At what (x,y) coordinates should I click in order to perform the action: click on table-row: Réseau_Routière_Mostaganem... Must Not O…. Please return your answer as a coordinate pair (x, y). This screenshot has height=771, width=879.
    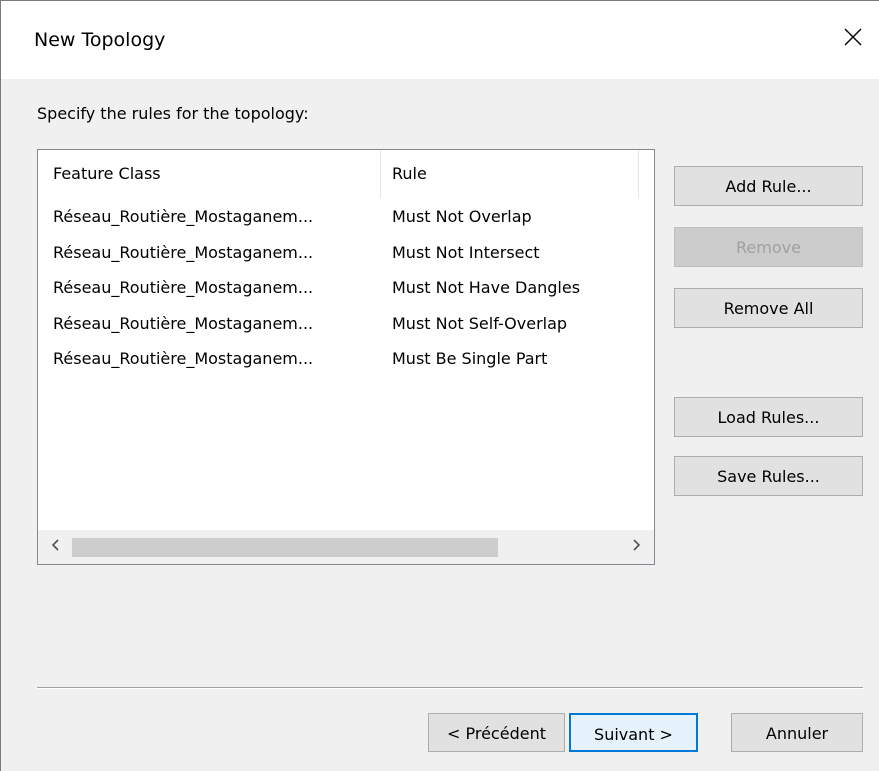
    Looking at the image, I should click on (346, 220).